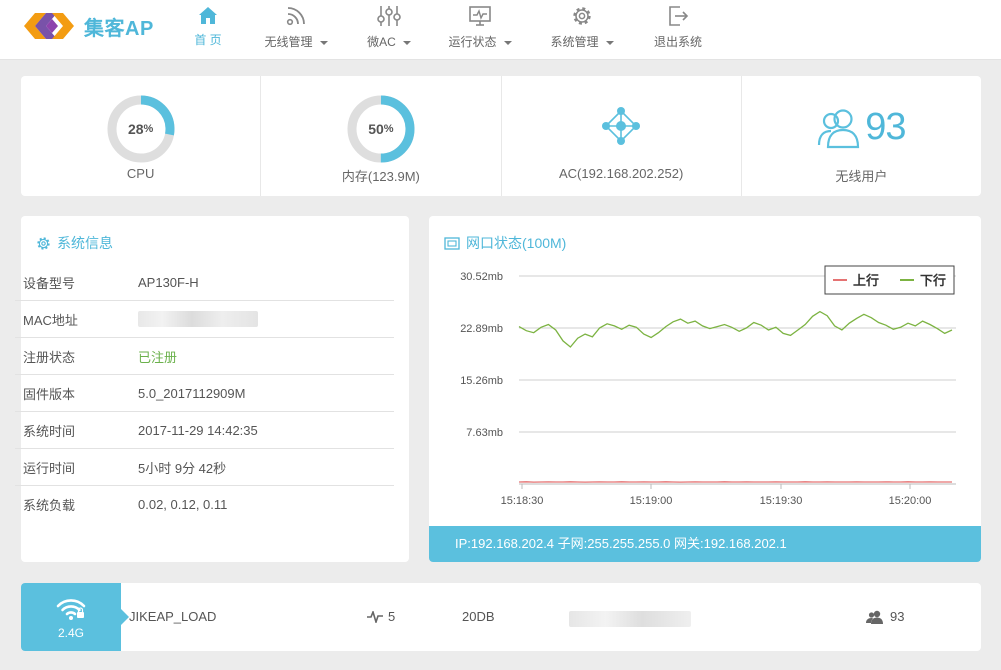 The image size is (1001, 670). Describe the element at coordinates (183, 504) in the screenshot. I see `info-value: 0.02, 0.12, 0.11` at that location.